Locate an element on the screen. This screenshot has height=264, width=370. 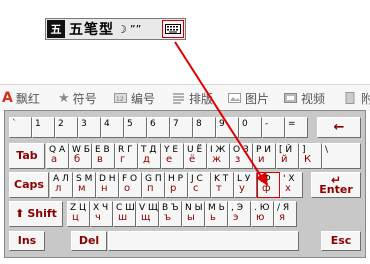
key-w: W Бб is located at coordinates (80, 156).